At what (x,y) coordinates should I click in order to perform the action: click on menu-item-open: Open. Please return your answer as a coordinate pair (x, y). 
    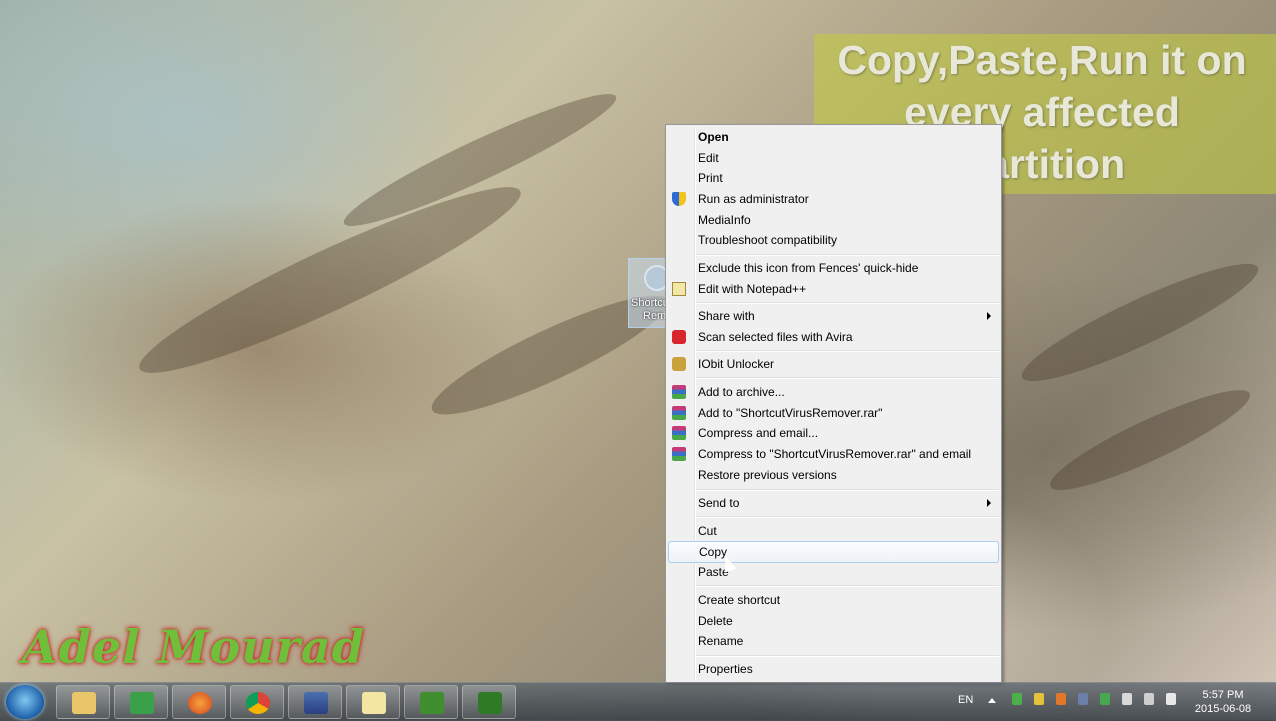
    Looking at the image, I should click on (833, 137).